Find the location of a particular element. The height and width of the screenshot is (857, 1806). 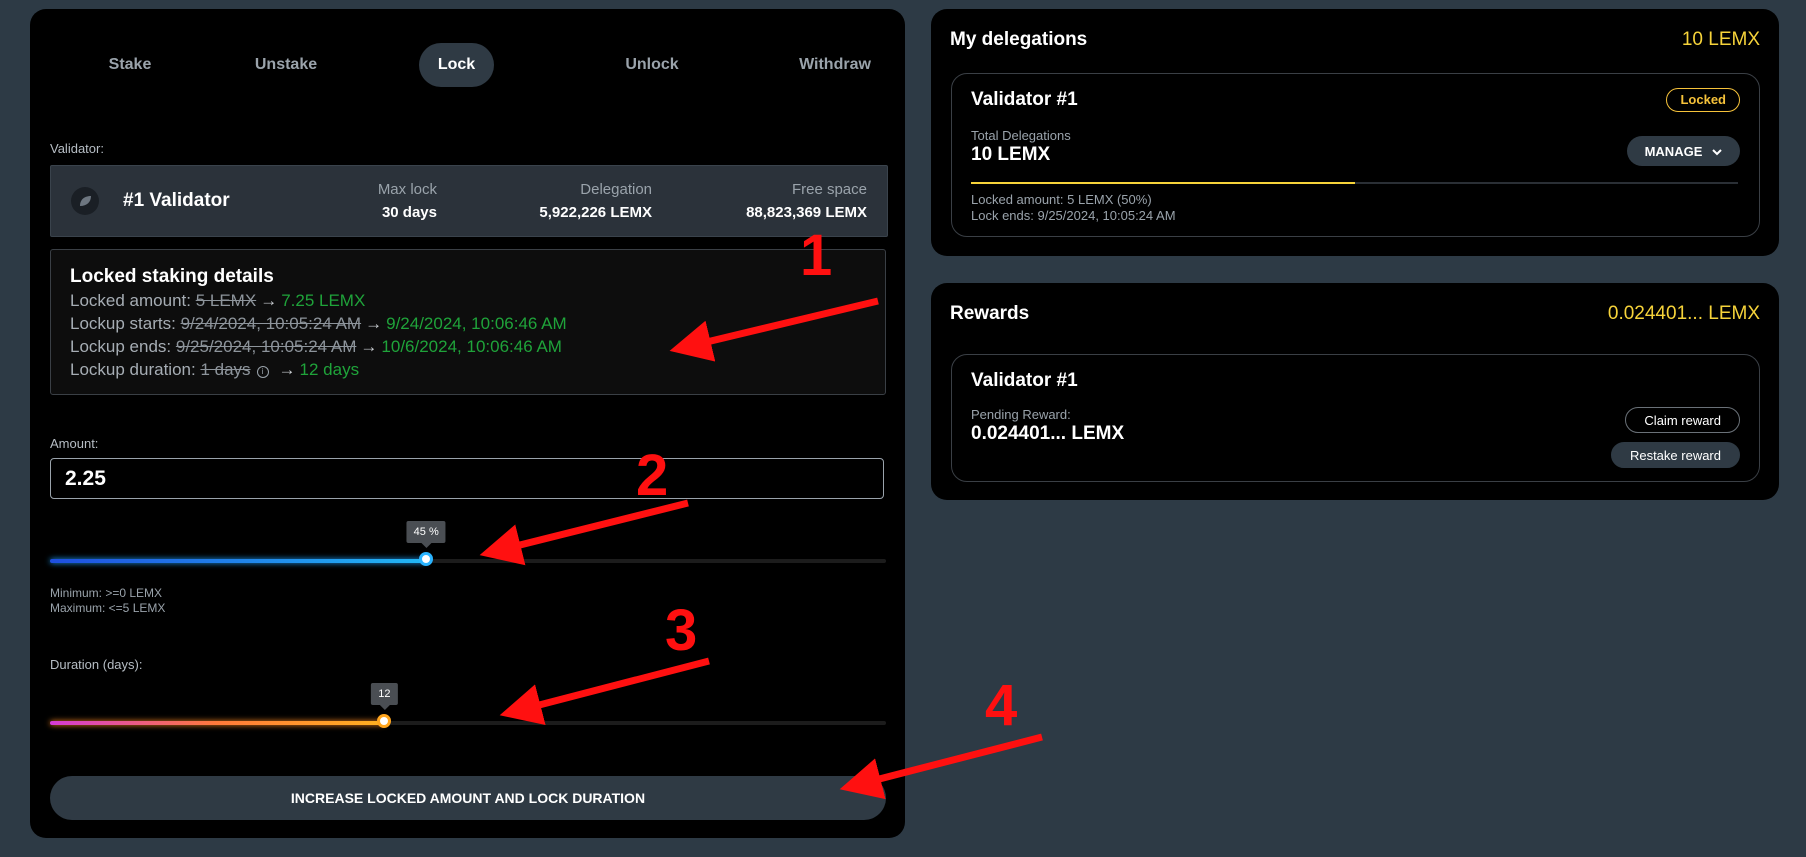

manage-label: MANAGE is located at coordinates (1673, 152).